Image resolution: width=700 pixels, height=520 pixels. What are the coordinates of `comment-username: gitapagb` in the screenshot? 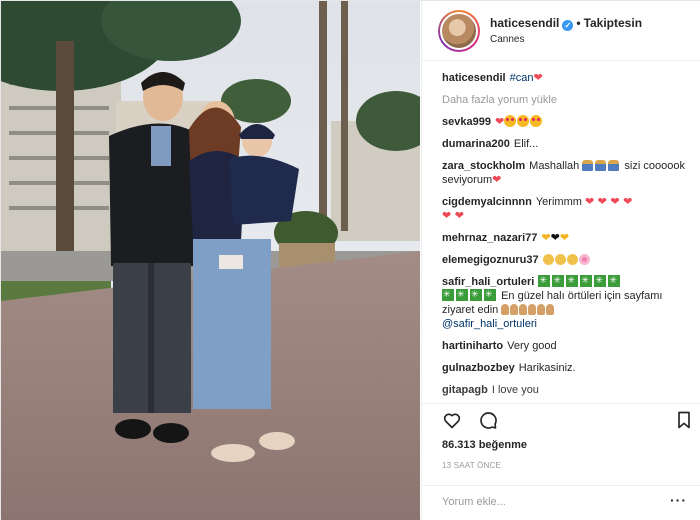 It's located at (465, 390).